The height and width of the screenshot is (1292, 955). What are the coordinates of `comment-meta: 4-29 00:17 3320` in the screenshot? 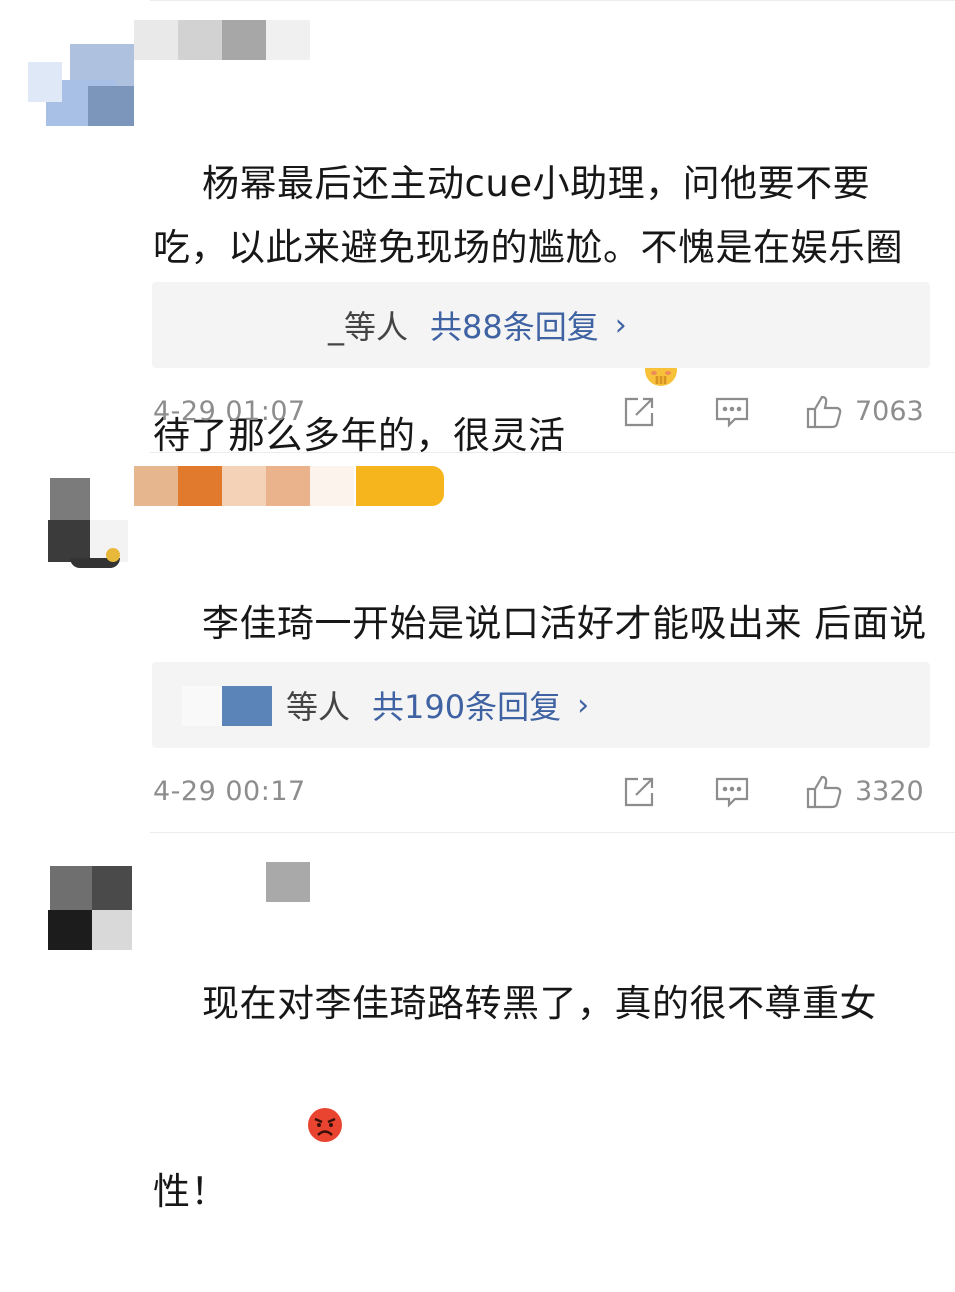 It's located at (477, 792).